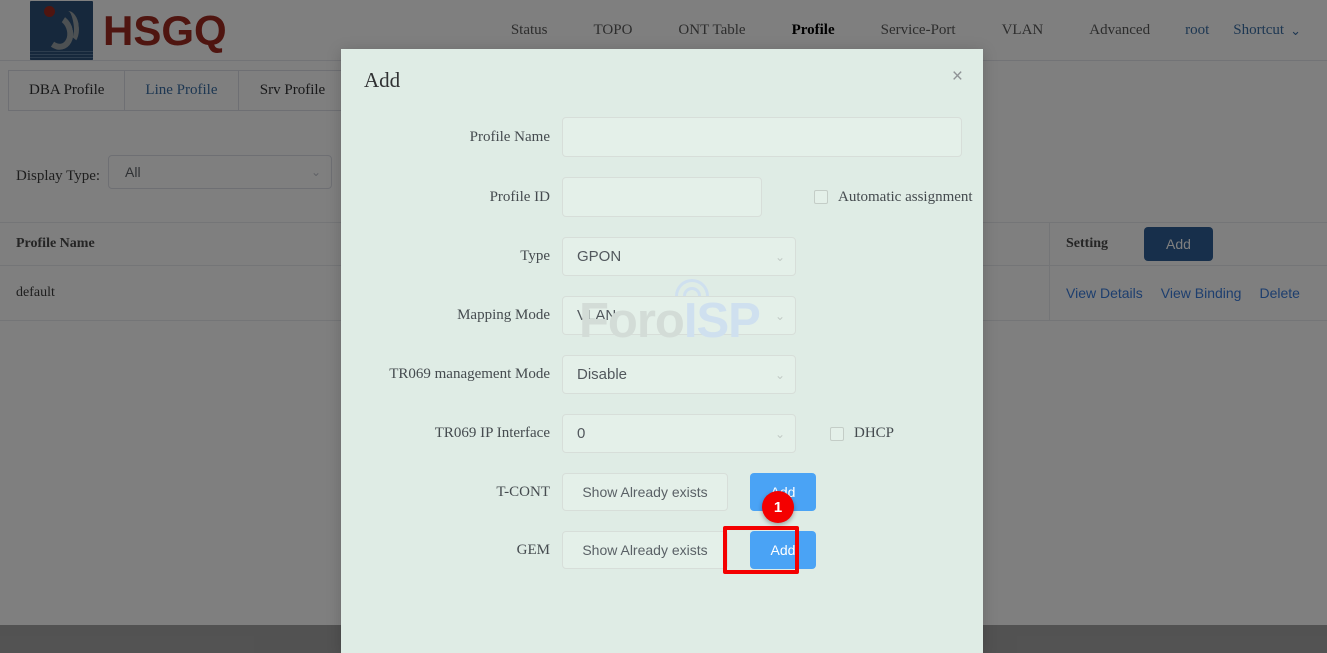  I want to click on automatic-assignment-checkbox, so click(821, 197).